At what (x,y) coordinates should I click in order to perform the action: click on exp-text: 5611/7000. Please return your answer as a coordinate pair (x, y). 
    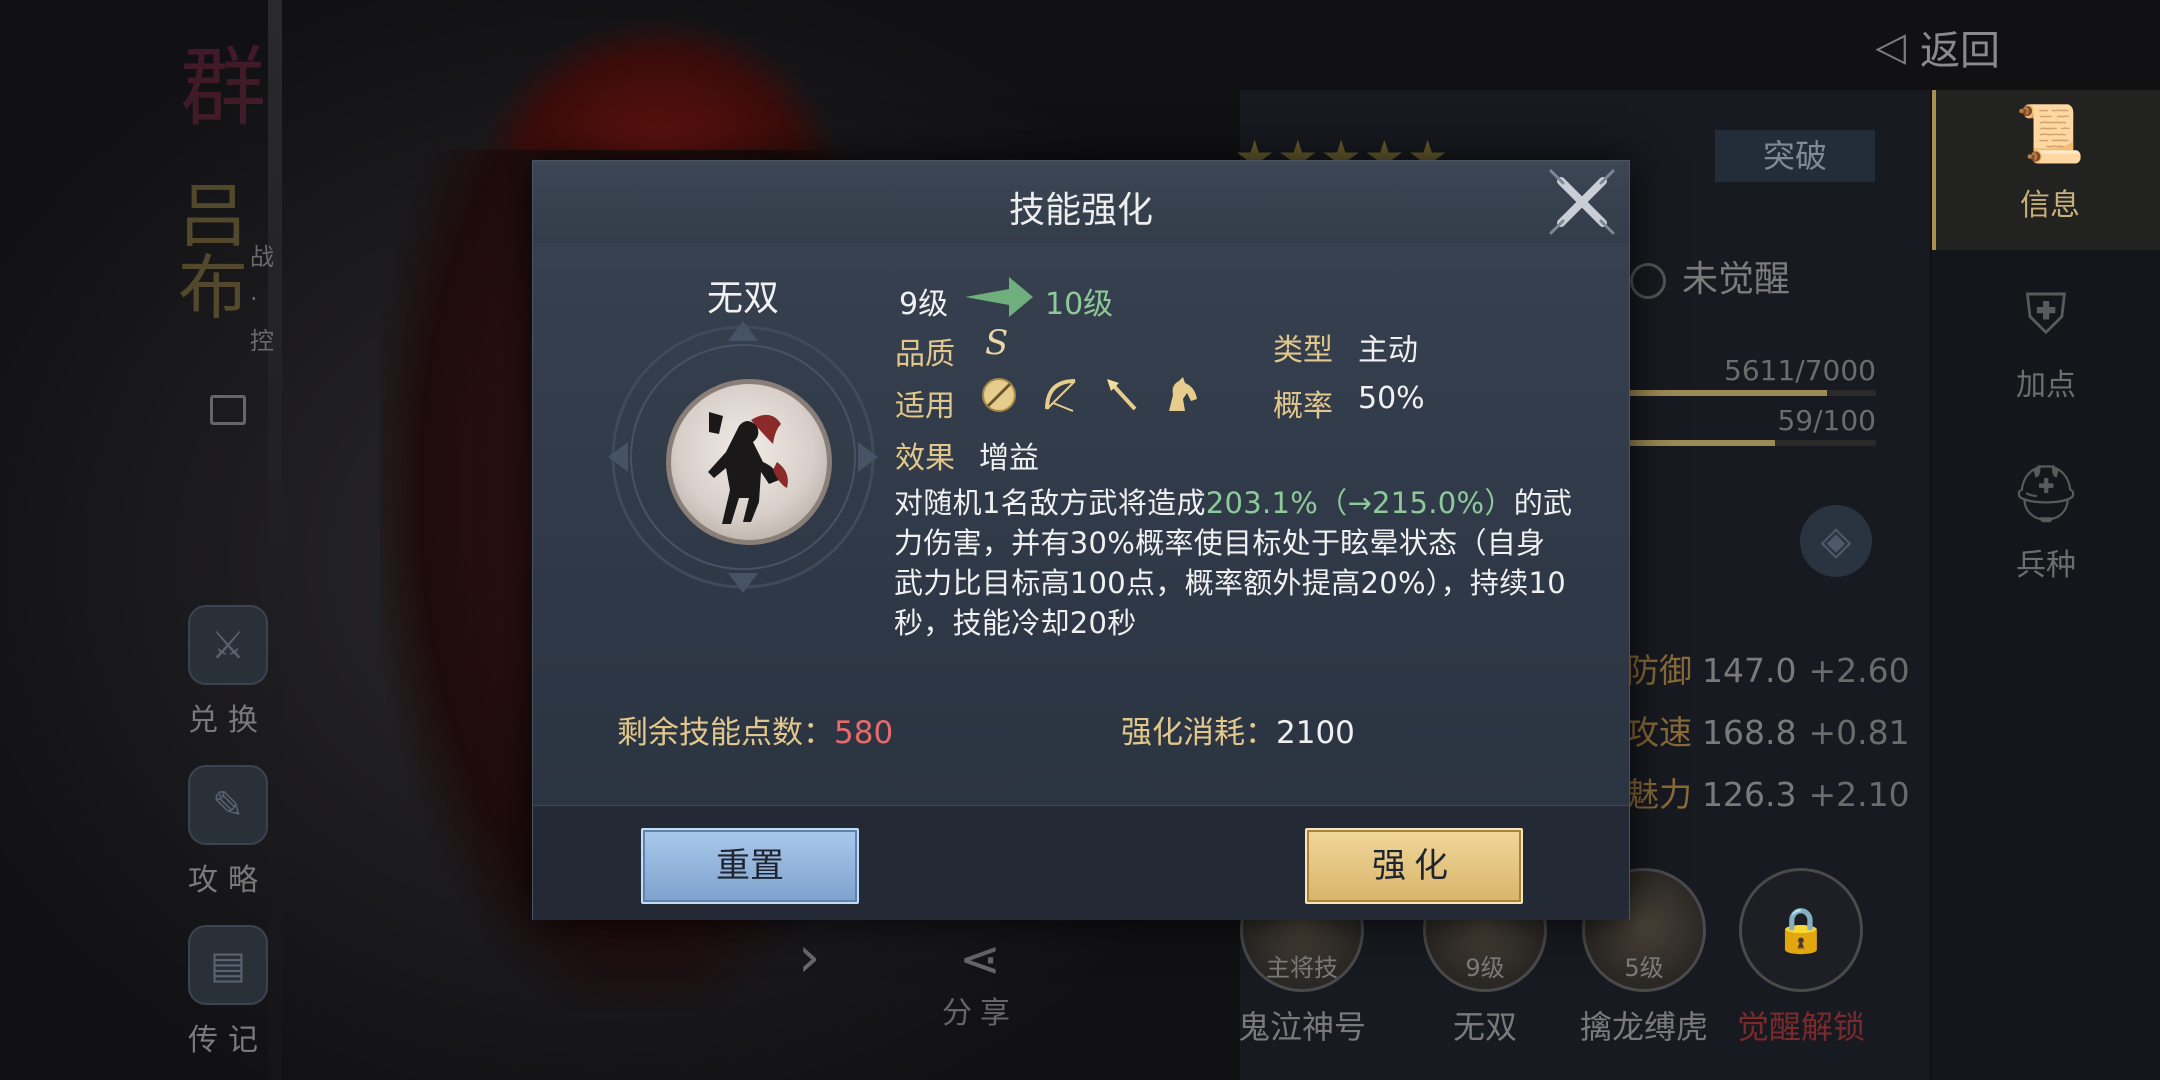
    Looking at the image, I should click on (1800, 370).